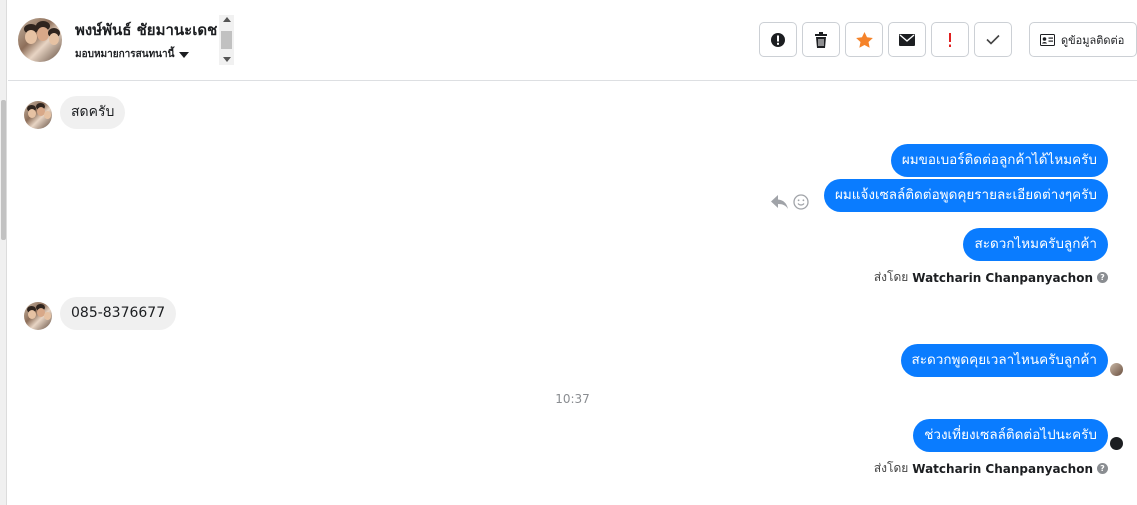 This screenshot has height=505, width=1137. Describe the element at coordinates (3, 252) in the screenshot. I see `left-scrollbar` at that location.